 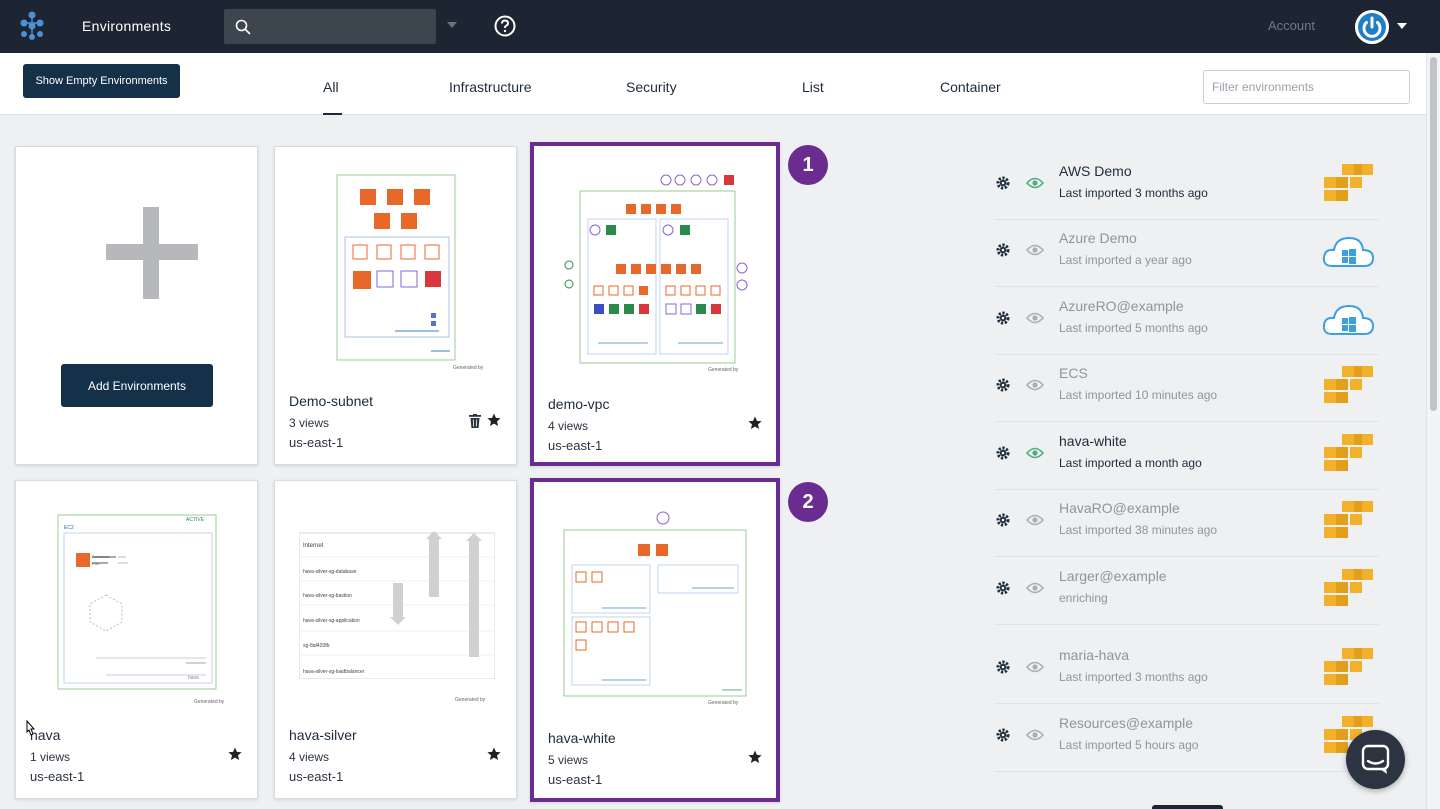 I want to click on list-item: hava-white Last imported a month ago, so click(x=1187, y=456).